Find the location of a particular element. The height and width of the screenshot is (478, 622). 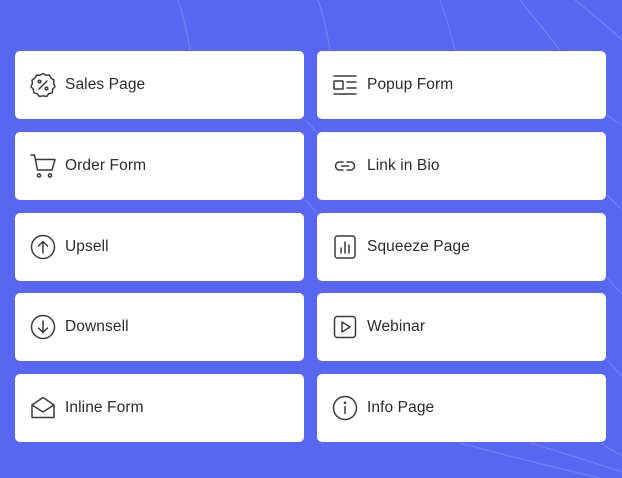

card-label: Downsell is located at coordinates (97, 326).